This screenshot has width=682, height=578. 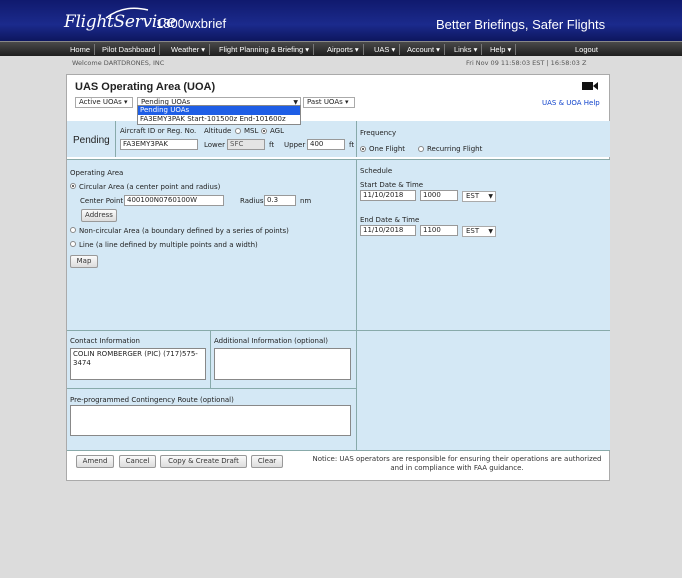 I want to click on contact-info-label: Contact Information, so click(x=105, y=341).